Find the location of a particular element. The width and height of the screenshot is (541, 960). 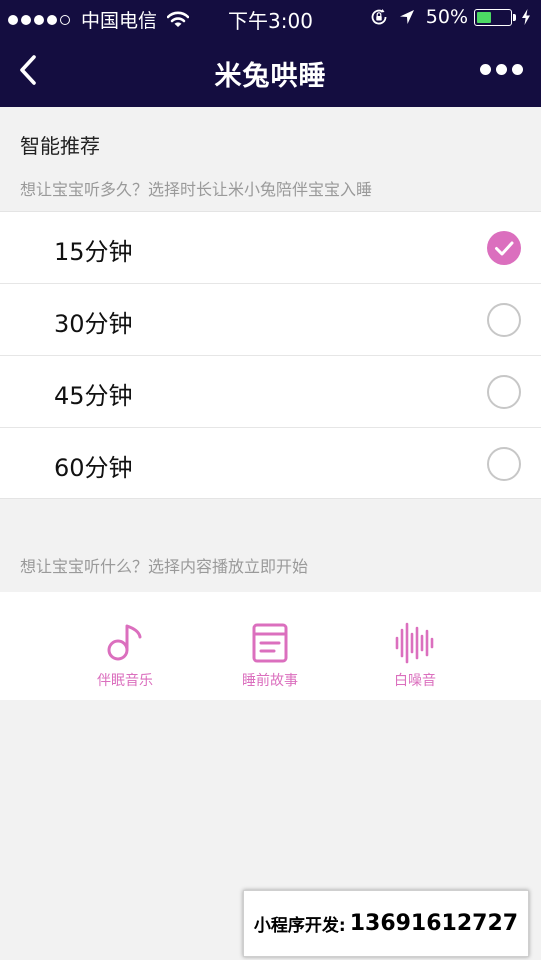

category-label: 白噪音 is located at coordinates (415, 681).